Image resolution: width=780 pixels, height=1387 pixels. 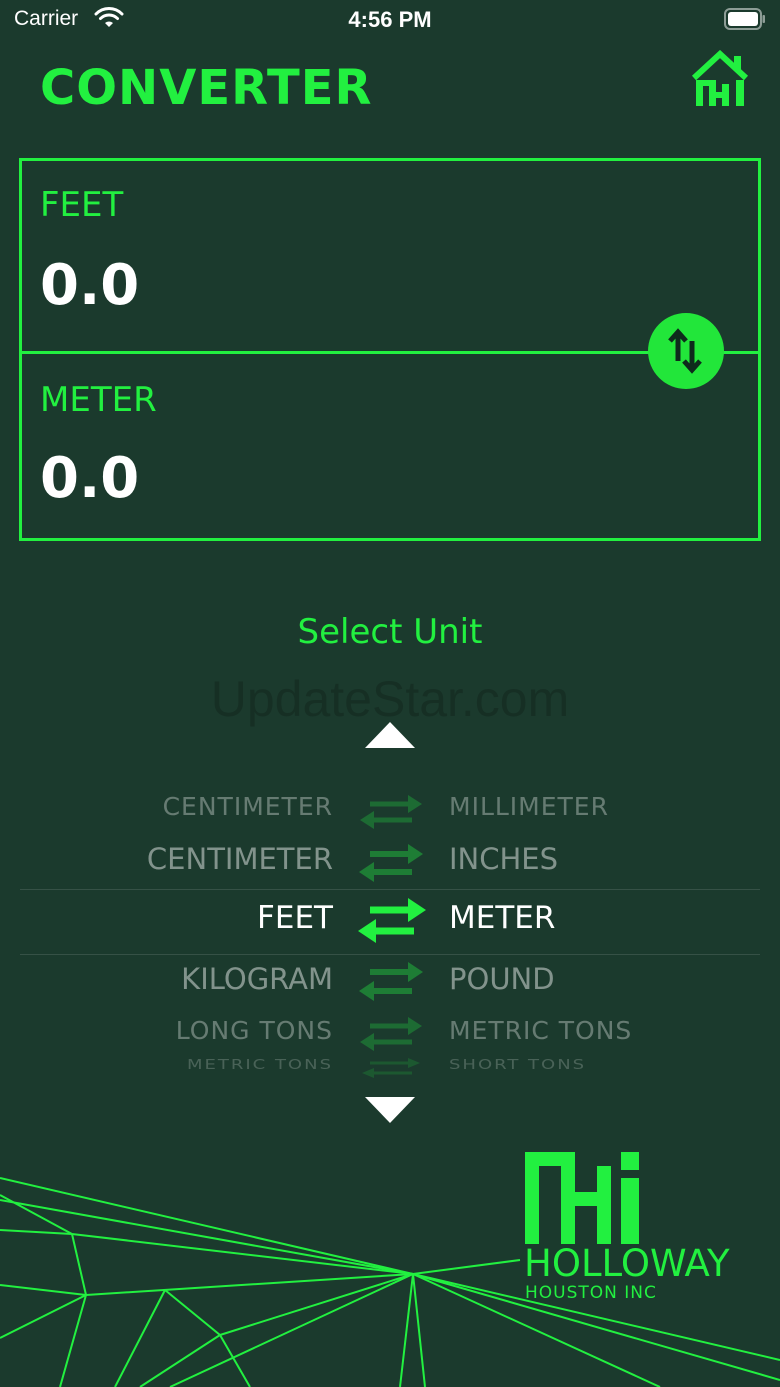 I want to click on hhi-logo-icon, so click(x=582, y=1198).